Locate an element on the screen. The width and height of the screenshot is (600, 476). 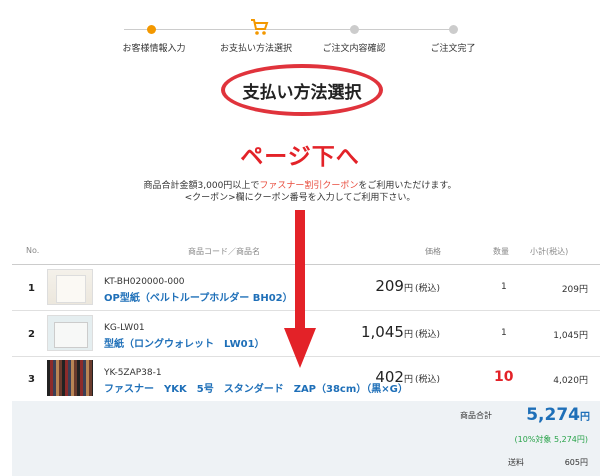
product-code: YK-5ZAP38-1 is located at coordinates (133, 373).